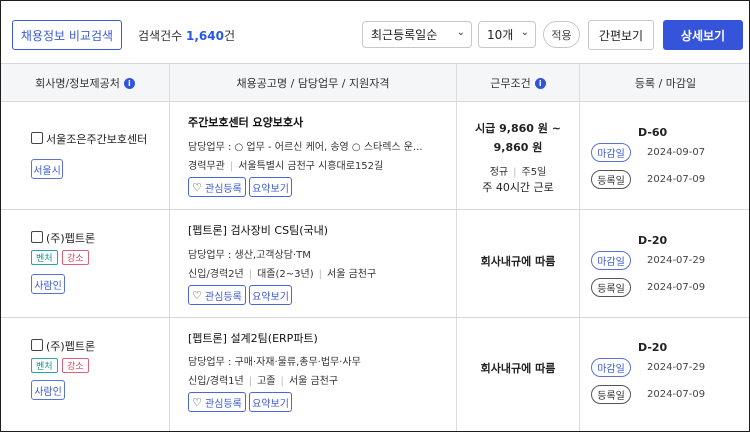  What do you see at coordinates (229, 36) in the screenshot?
I see `result-count-unit: 건` at bounding box center [229, 36].